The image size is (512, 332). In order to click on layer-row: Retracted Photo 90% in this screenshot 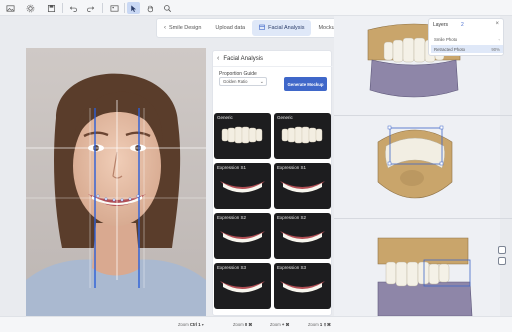, I will do `click(467, 49)`.